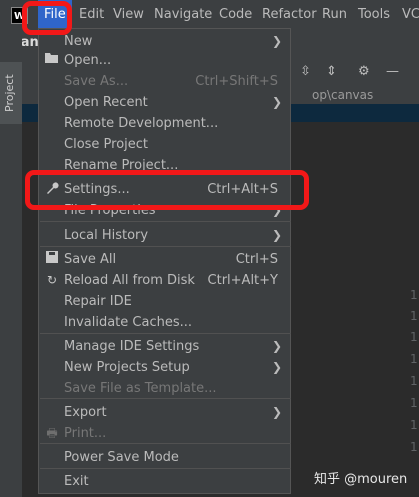 Image resolution: width=419 pixels, height=497 pixels. What do you see at coordinates (52, 280) in the screenshot?
I see `reload-icon: ↻` at bounding box center [52, 280].